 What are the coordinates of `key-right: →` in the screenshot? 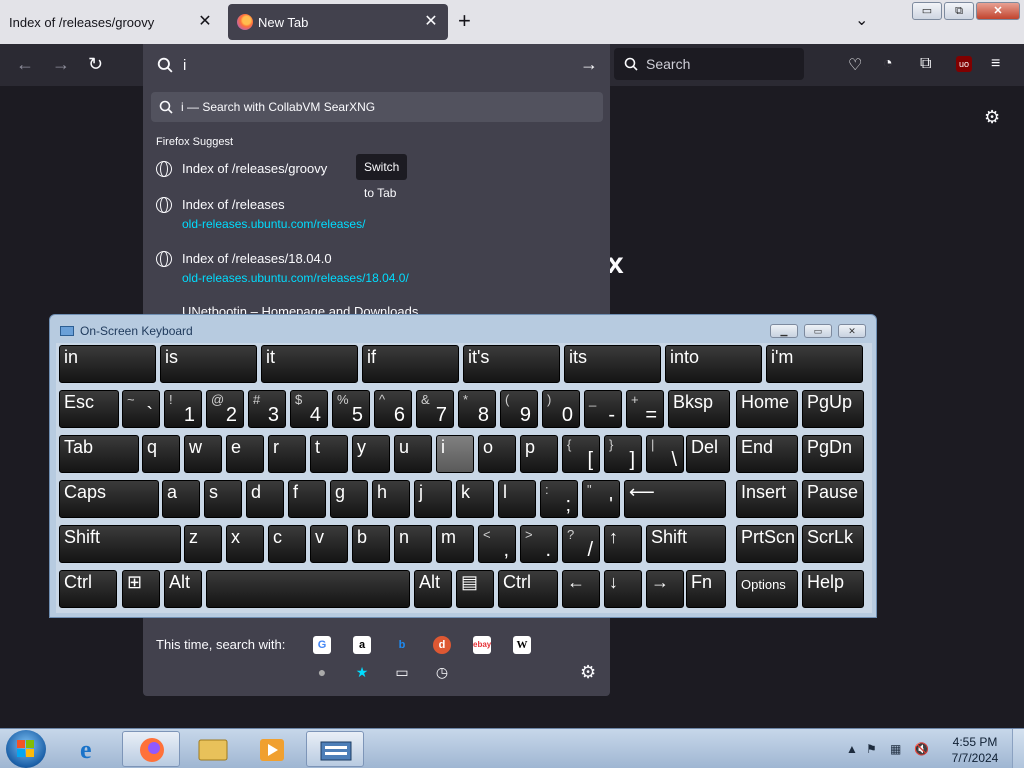 It's located at (665, 589).